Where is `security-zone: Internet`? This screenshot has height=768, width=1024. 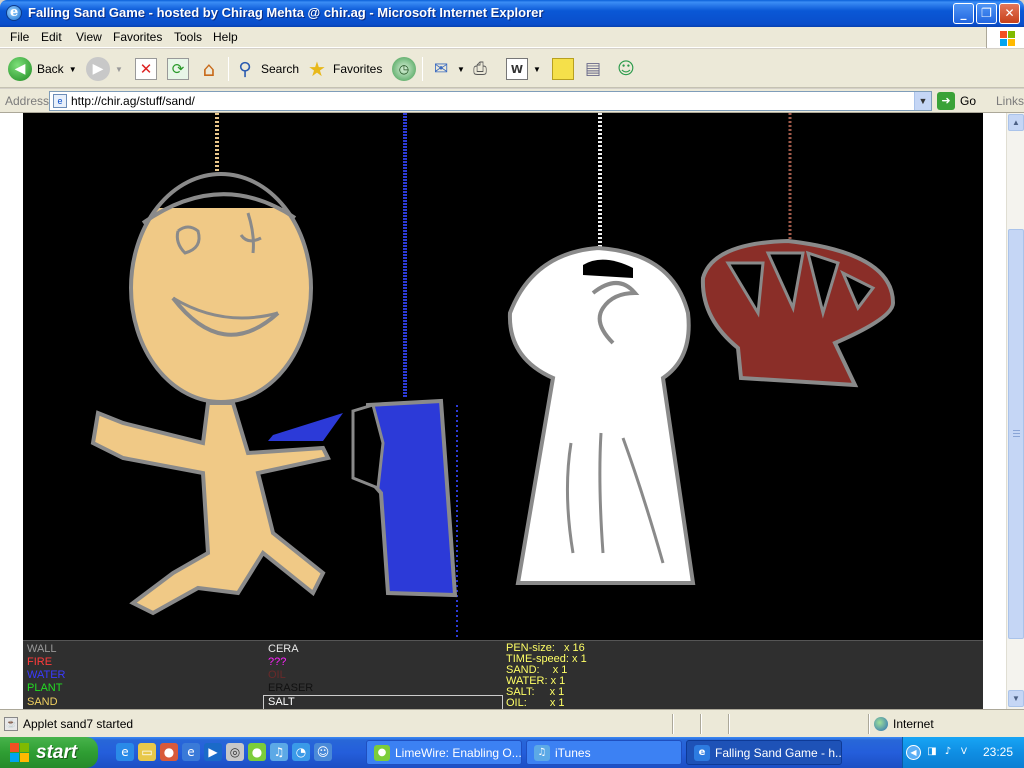
security-zone: Internet is located at coordinates (904, 724).